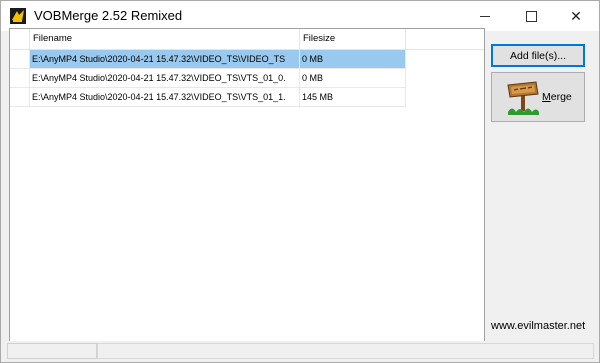  What do you see at coordinates (300, 16) in the screenshot?
I see `title-bar: VOBMerge 2.52 Remixed ✕` at bounding box center [300, 16].